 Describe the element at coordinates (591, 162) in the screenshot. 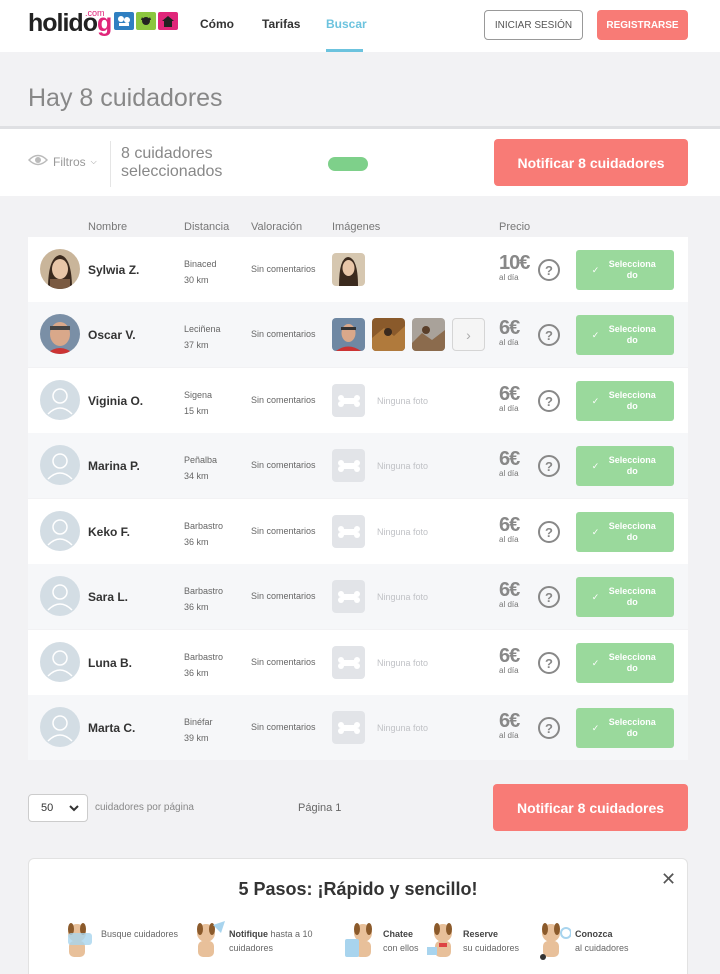

I see `notify-caregivers-button: Notificar 8 cuidadores` at that location.